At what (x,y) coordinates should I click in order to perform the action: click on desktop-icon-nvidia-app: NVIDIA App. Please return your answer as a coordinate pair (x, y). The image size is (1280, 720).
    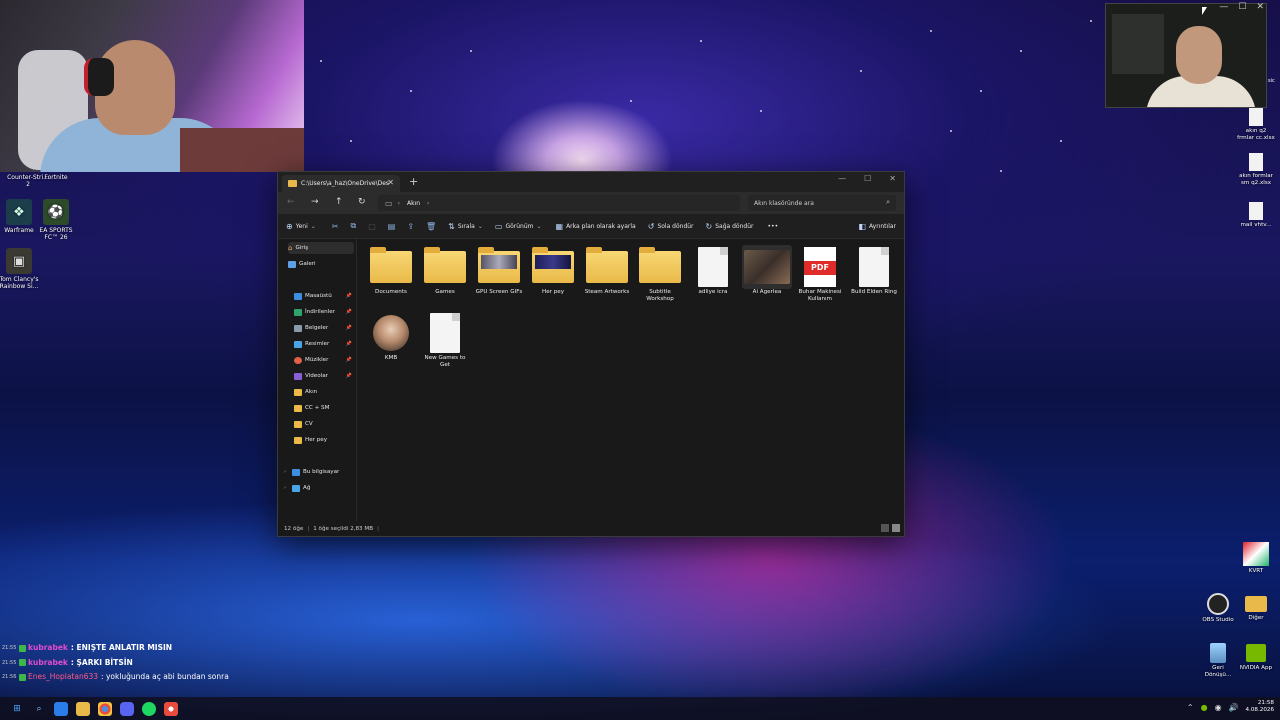
    Looking at the image, I should click on (1255, 657).